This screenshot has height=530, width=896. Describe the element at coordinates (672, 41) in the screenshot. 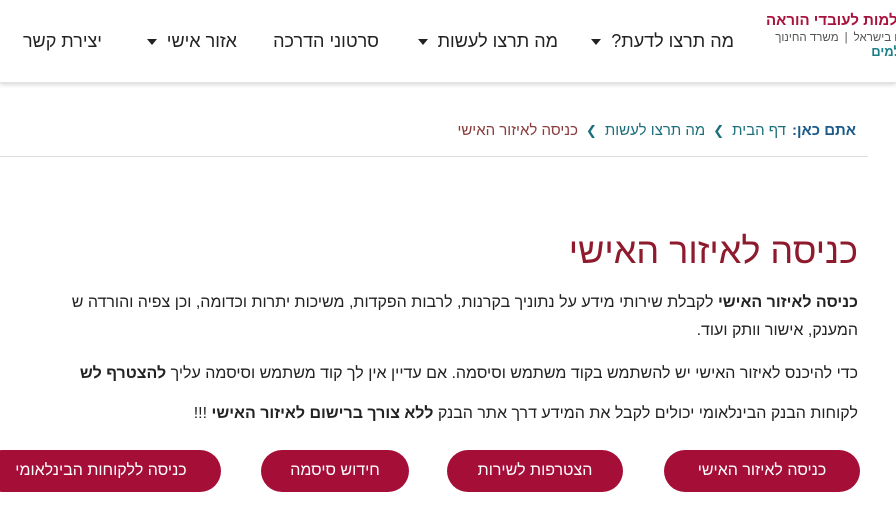

I see `nav-label: מה תרצו לדעת?` at that location.